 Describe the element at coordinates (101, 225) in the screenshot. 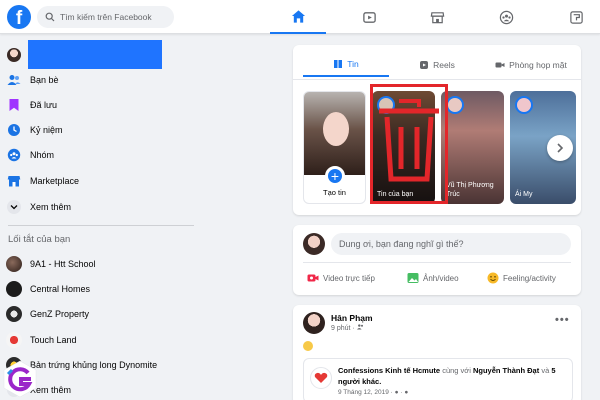

I see `sidebar-divider` at that location.